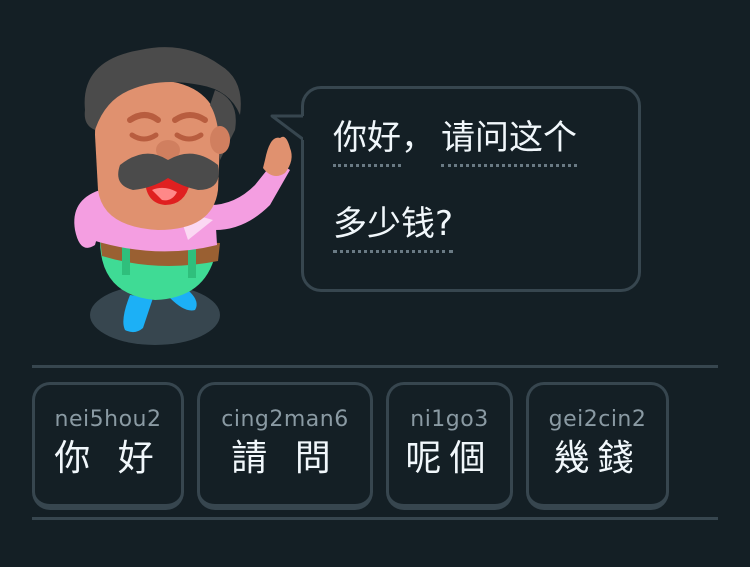 This screenshot has width=750, height=567. I want to click on tile-romanization: cing2man6, so click(285, 419).